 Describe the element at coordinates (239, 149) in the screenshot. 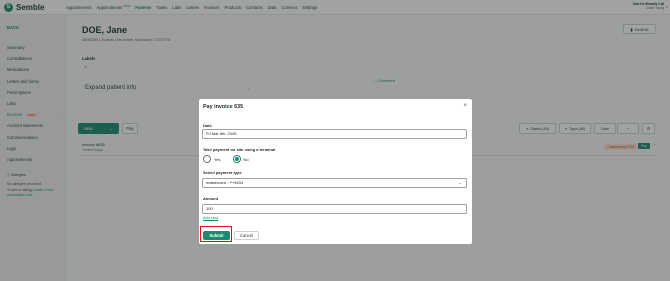

I see `terminal-label: Take payment on site using a terminal` at that location.